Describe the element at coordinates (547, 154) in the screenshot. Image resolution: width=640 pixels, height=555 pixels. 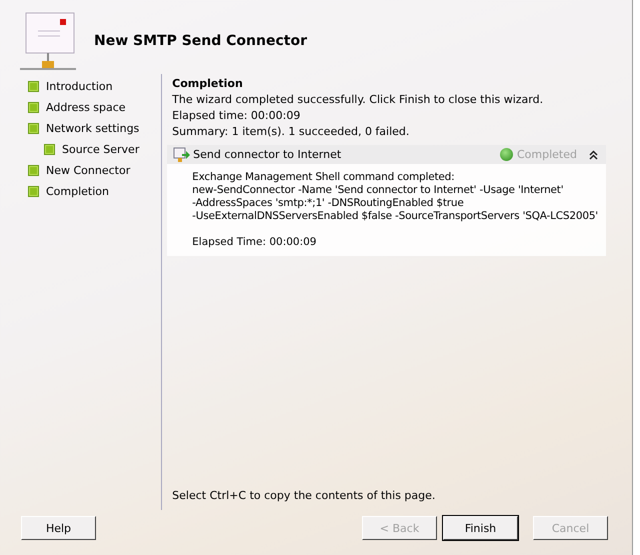
I see `result-status: Completed` at that location.